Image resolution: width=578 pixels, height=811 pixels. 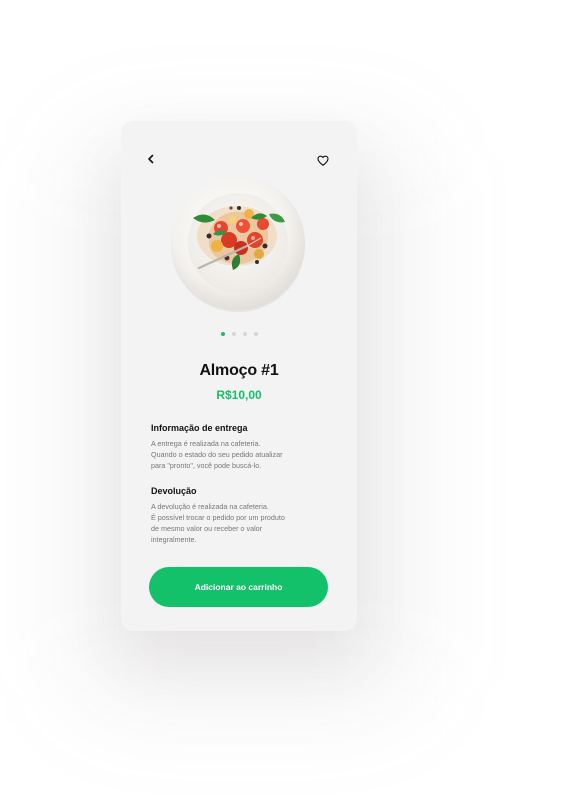 I want to click on favorite-button, so click(x=323, y=160).